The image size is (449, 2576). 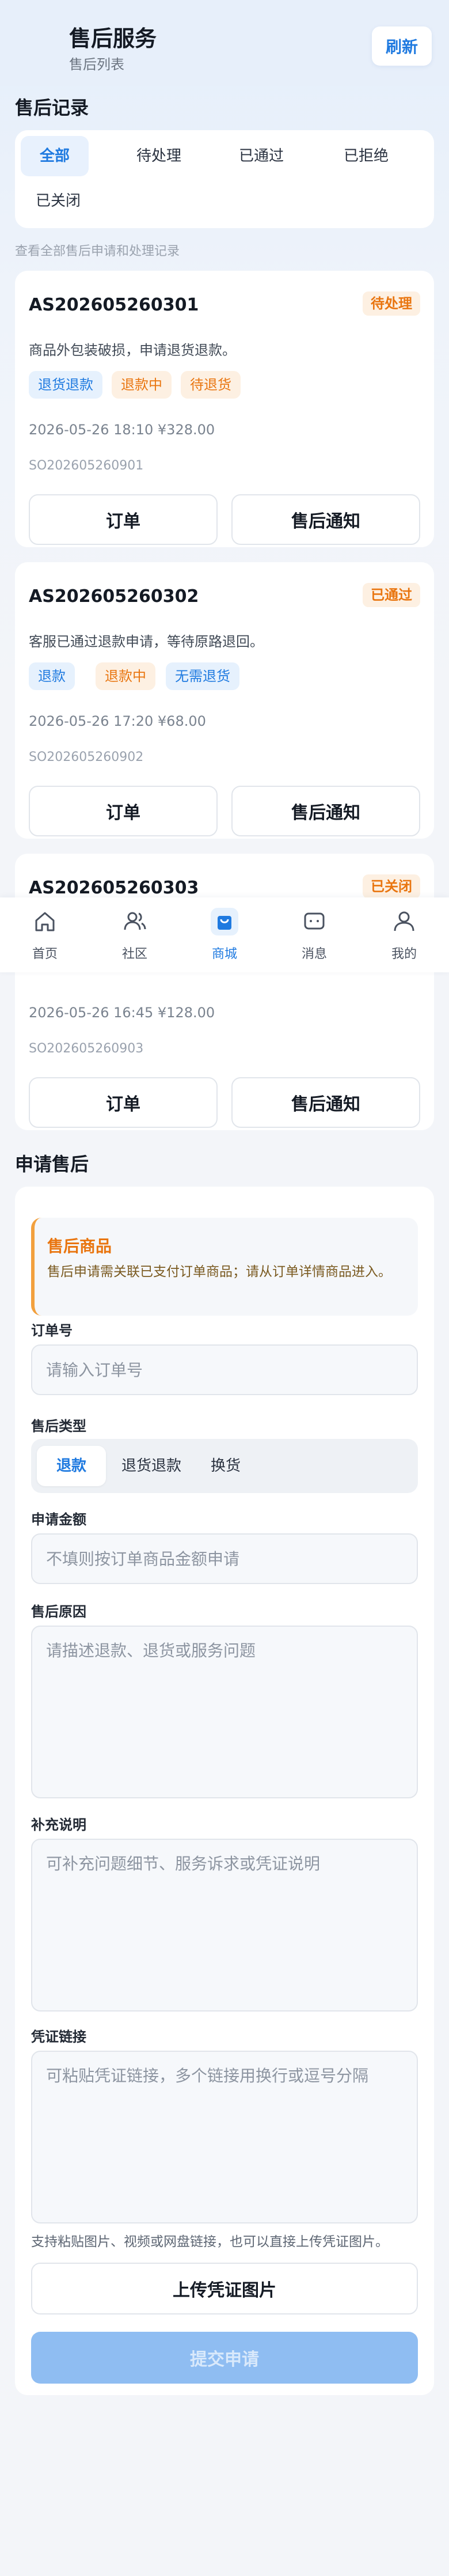 I want to click on bottom-tab-bar: 首页 社区 商城 消息 我的, so click(x=224, y=934).